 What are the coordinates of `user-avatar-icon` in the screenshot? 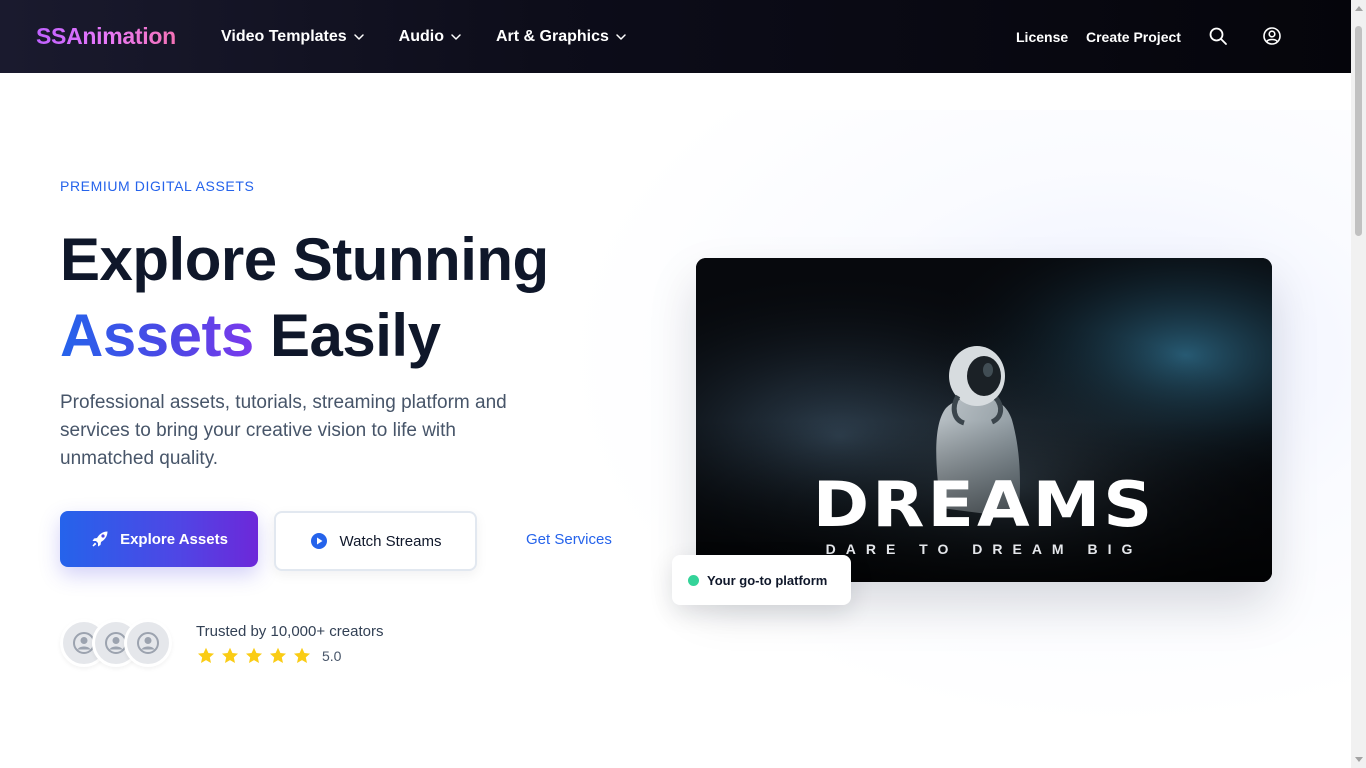 It's located at (148, 643).